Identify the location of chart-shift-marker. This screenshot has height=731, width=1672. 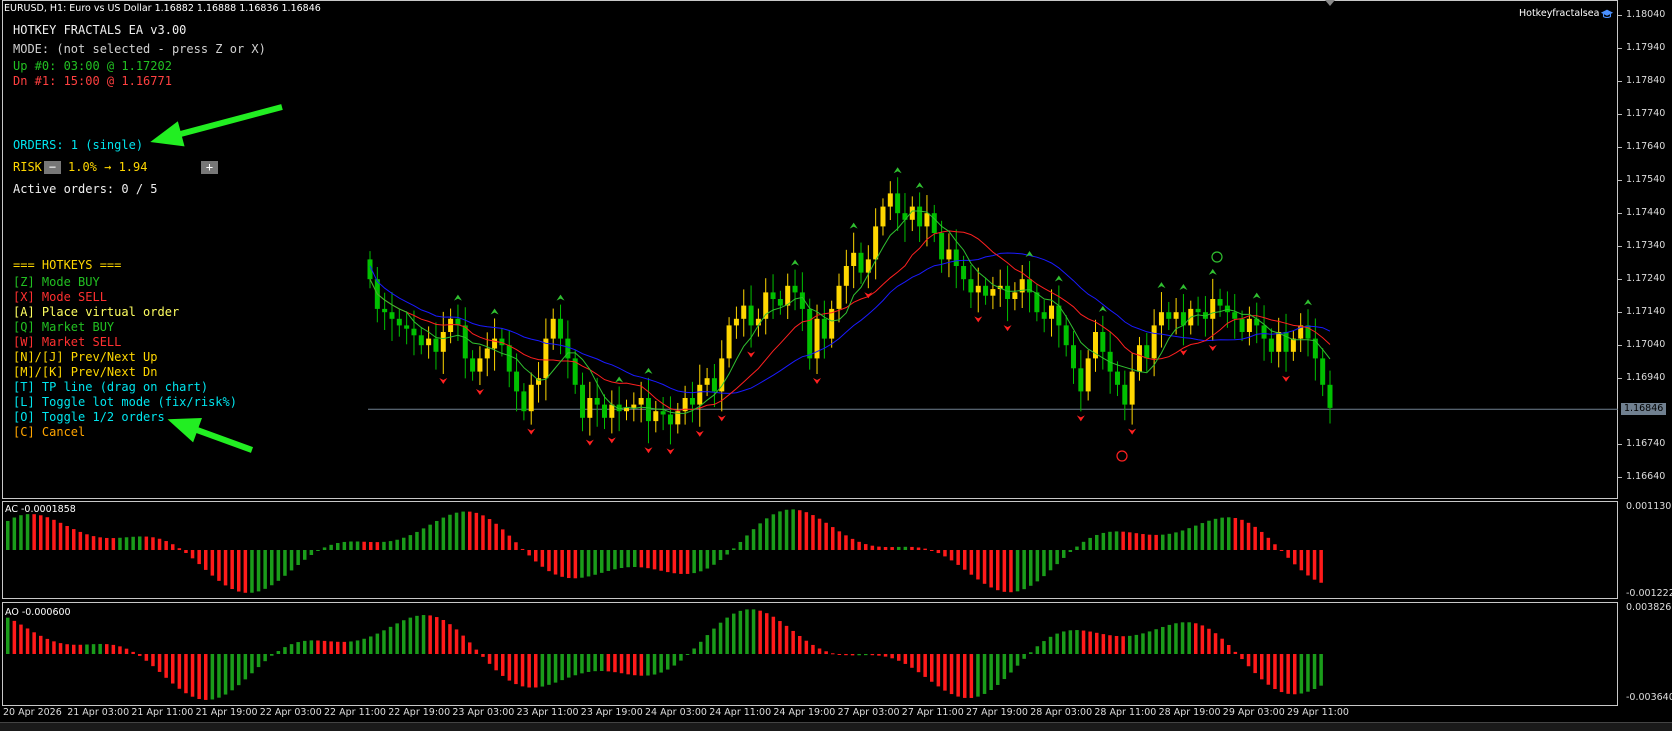
(1330, 3).